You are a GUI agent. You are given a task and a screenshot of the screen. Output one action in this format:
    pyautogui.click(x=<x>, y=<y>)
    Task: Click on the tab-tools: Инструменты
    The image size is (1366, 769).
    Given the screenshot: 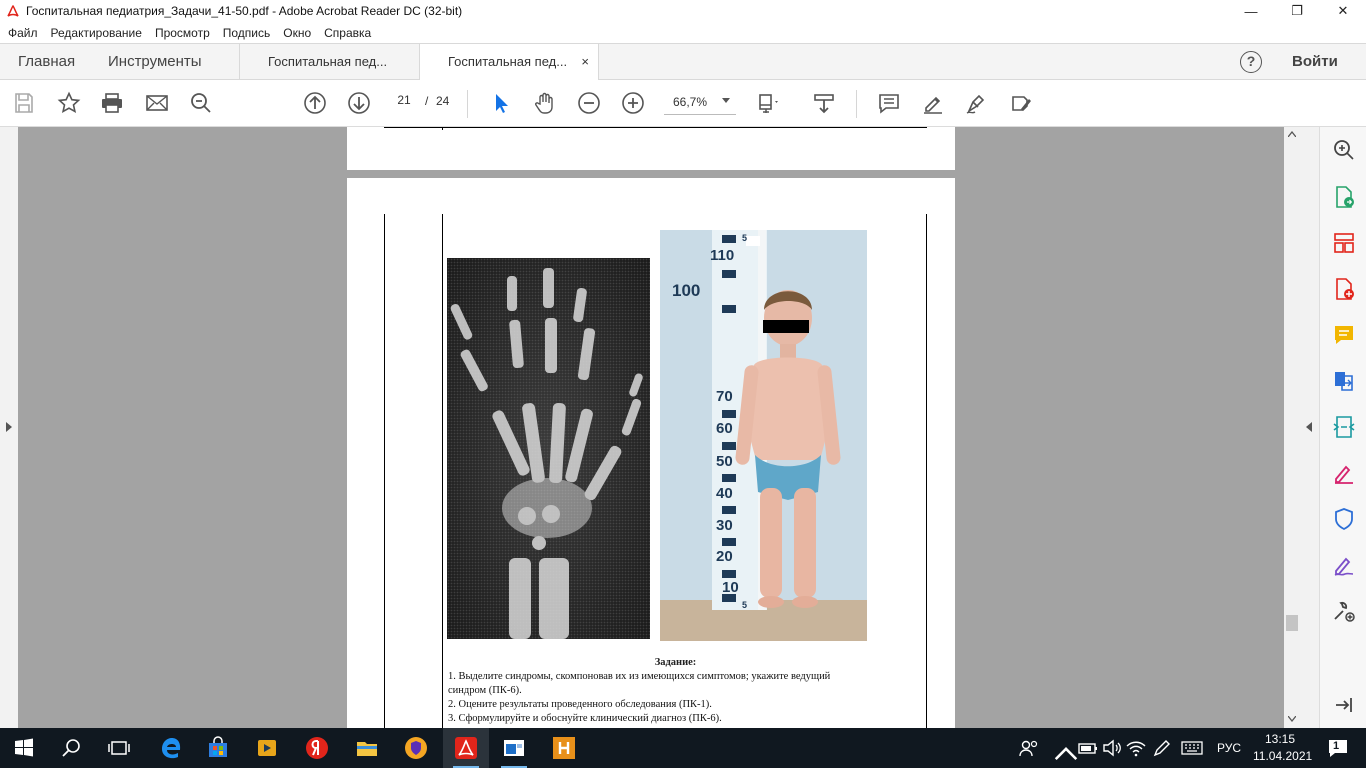 What is the action you would take?
    pyautogui.click(x=155, y=62)
    